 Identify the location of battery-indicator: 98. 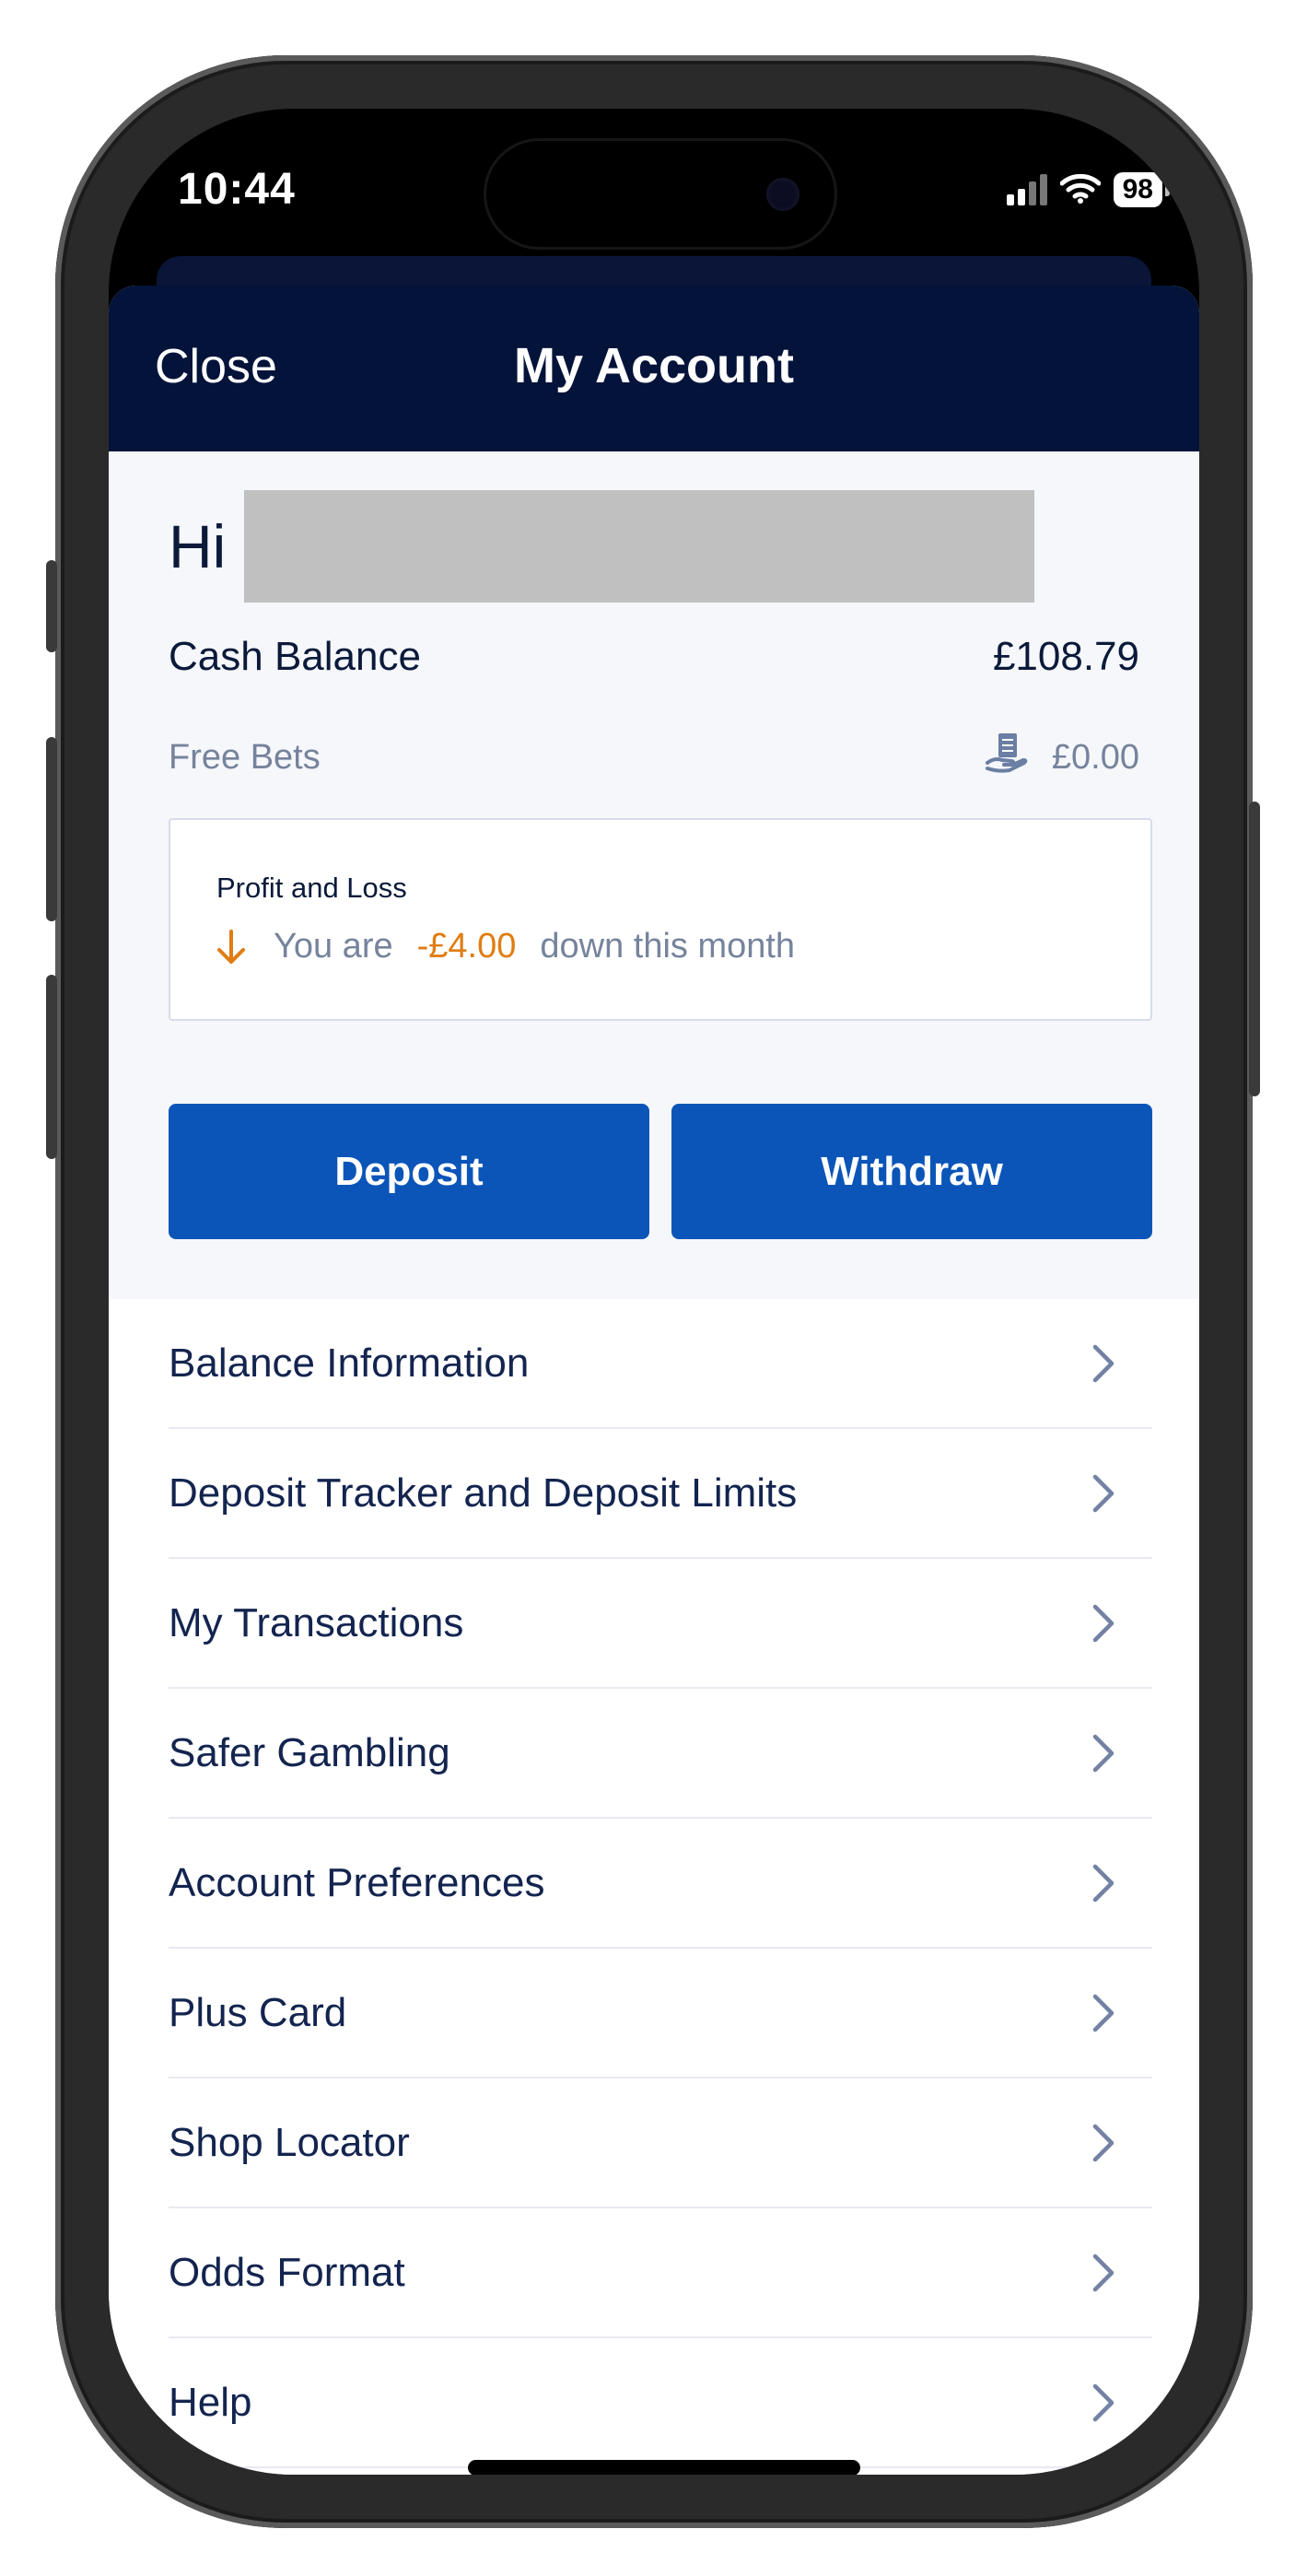
(1142, 189).